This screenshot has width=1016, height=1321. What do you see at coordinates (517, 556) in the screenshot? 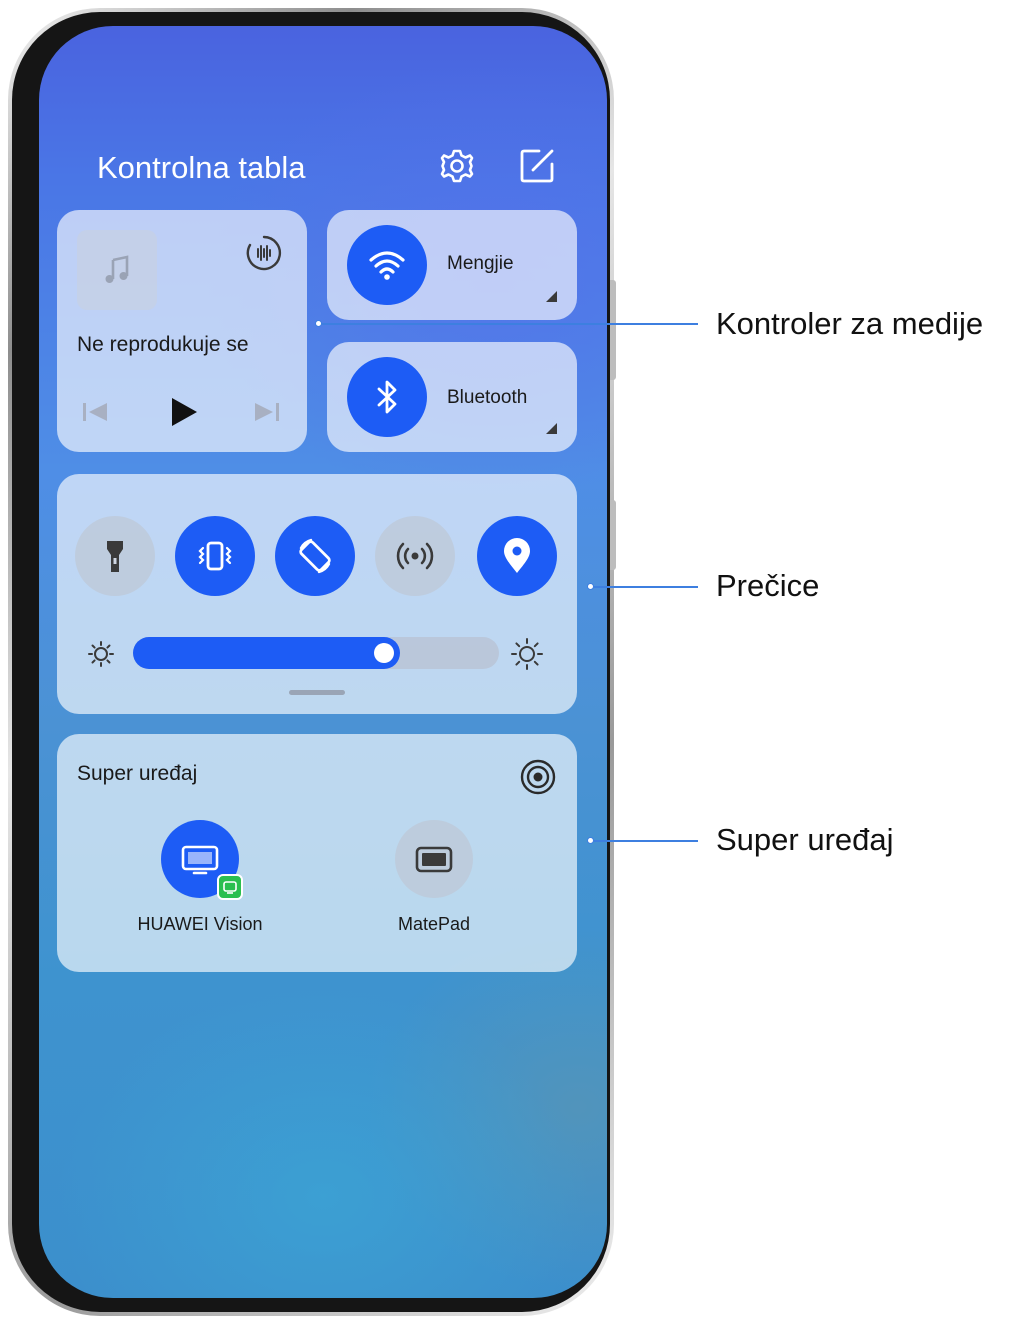
I see `location-icon` at bounding box center [517, 556].